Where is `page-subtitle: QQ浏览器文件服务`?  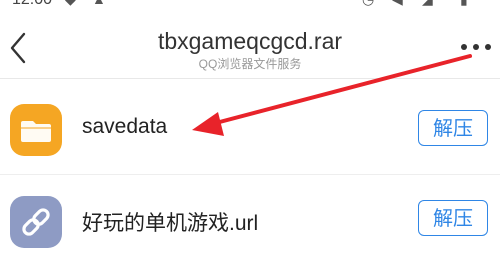
page-subtitle: QQ浏览器文件服务 is located at coordinates (250, 64).